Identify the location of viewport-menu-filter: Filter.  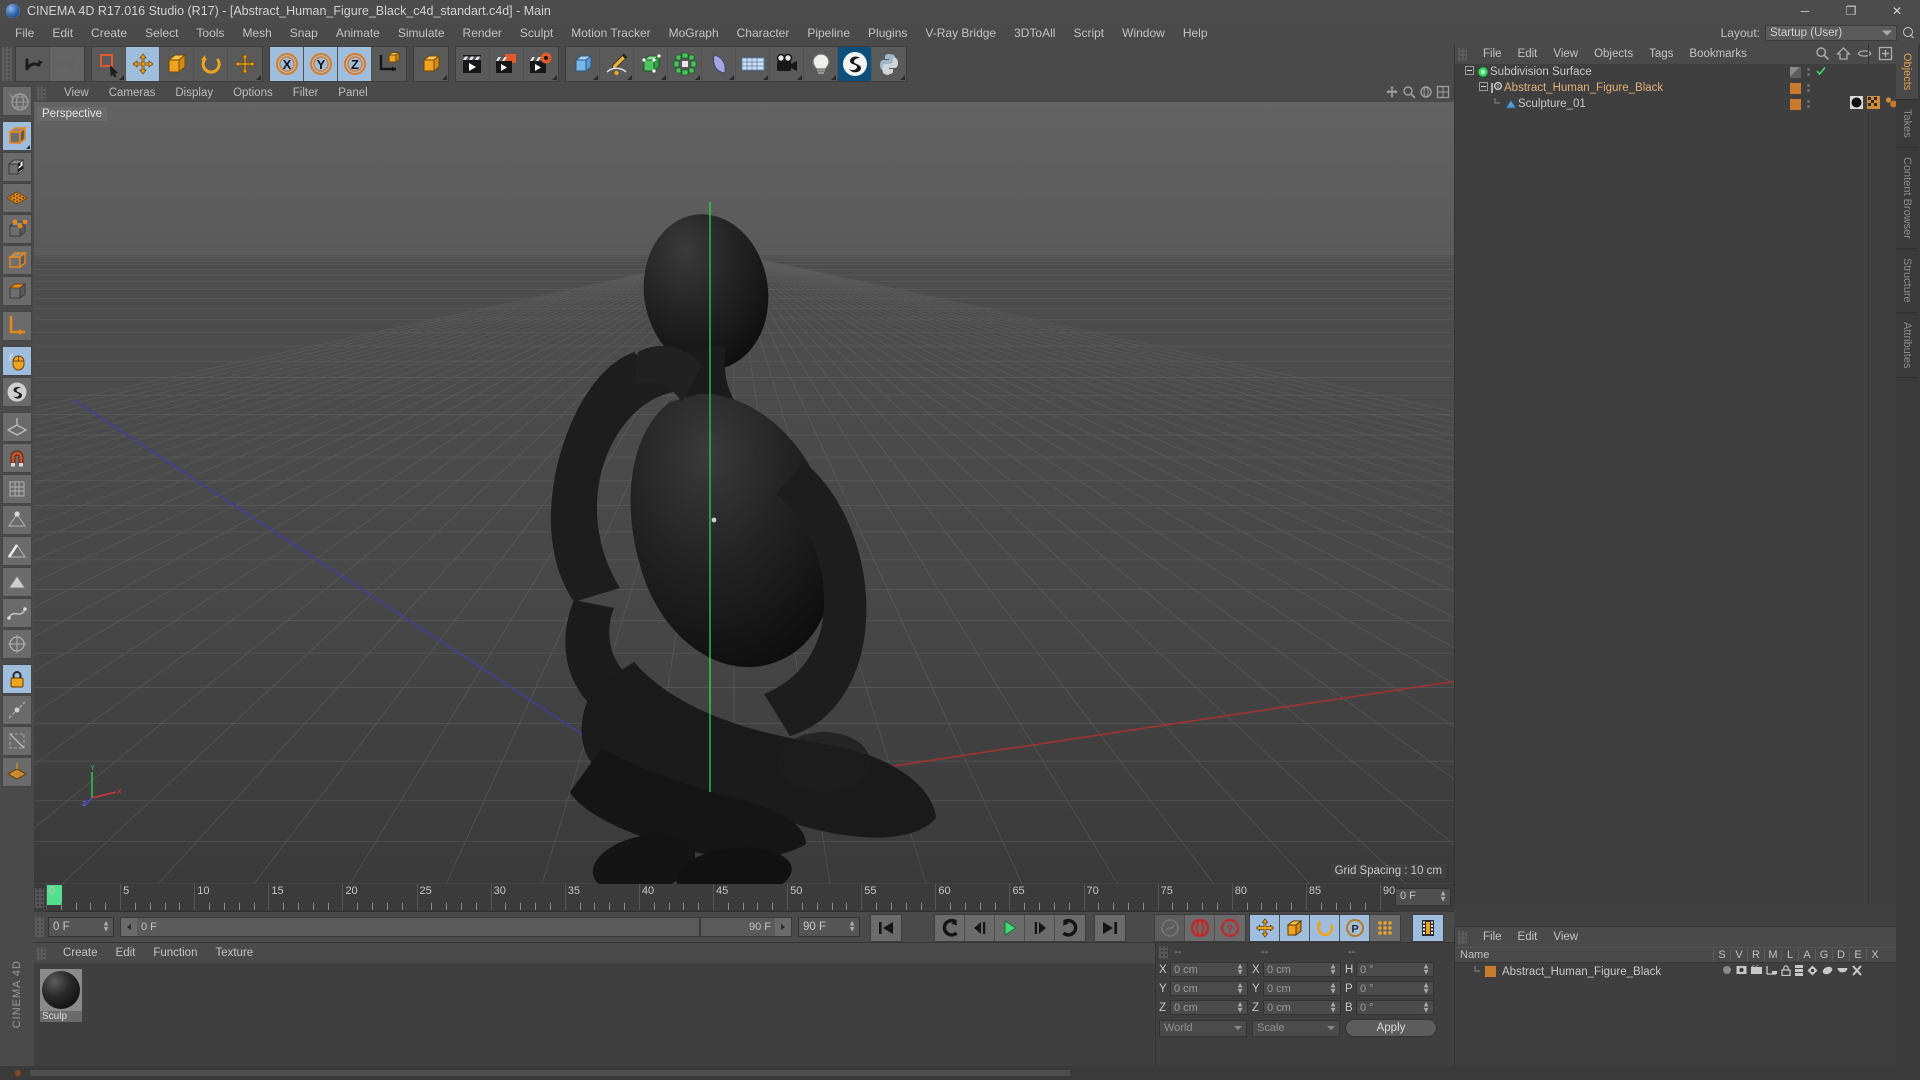
(306, 93).